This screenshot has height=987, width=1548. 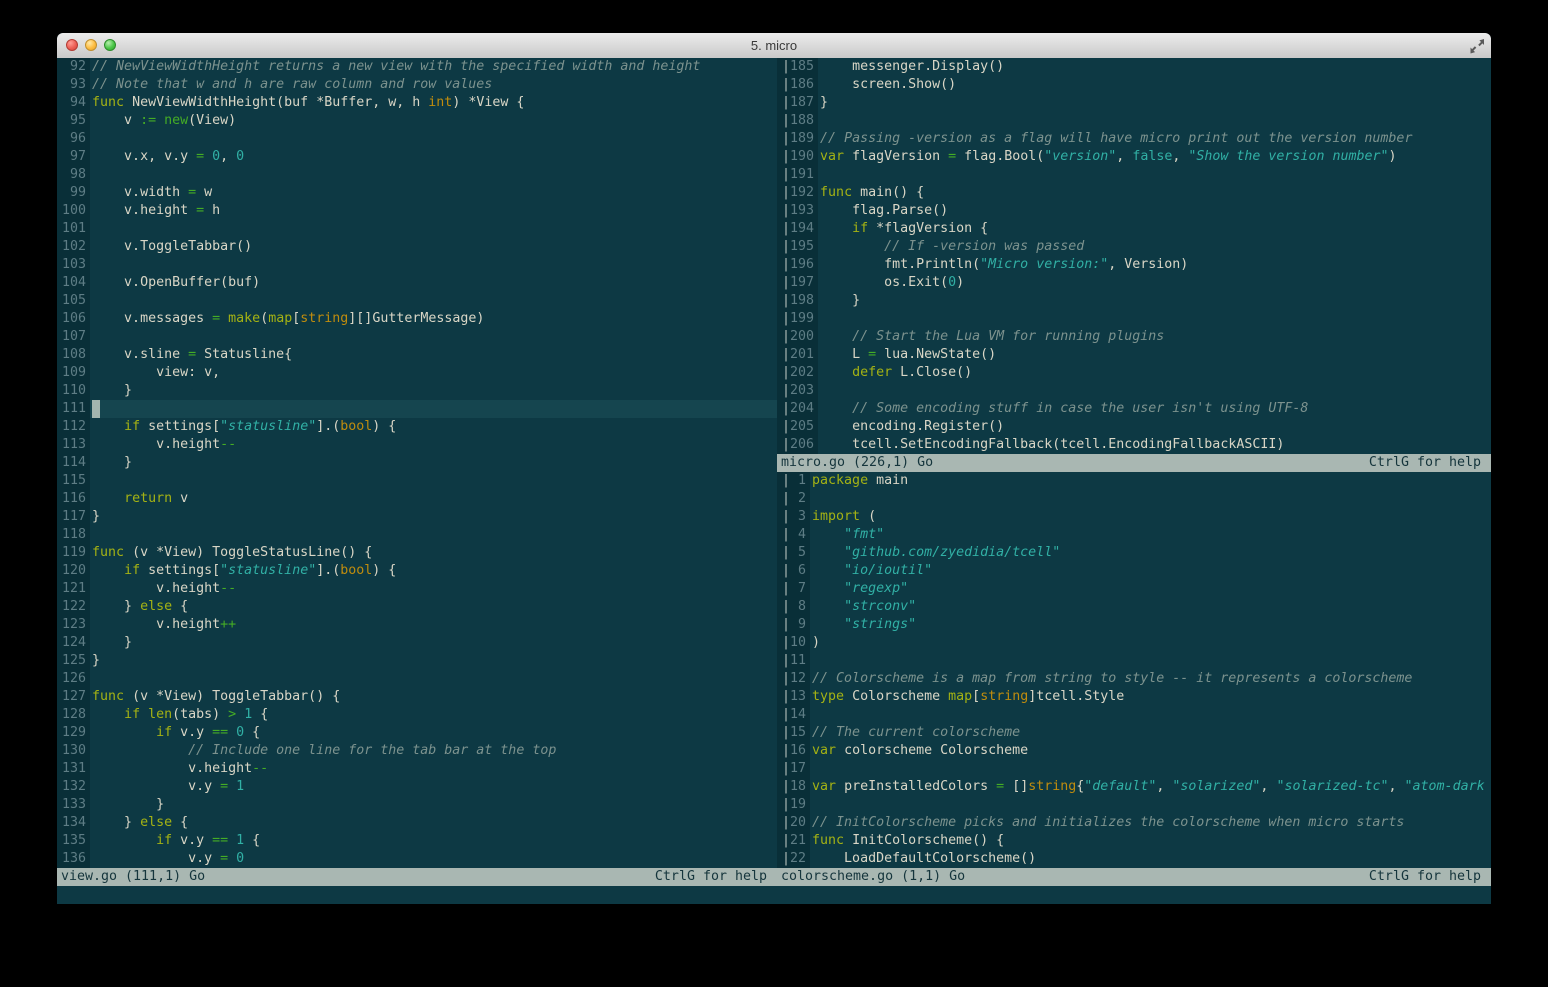 What do you see at coordinates (1134, 211) in the screenshot?
I see `code-line: |193 flag.Parse()` at bounding box center [1134, 211].